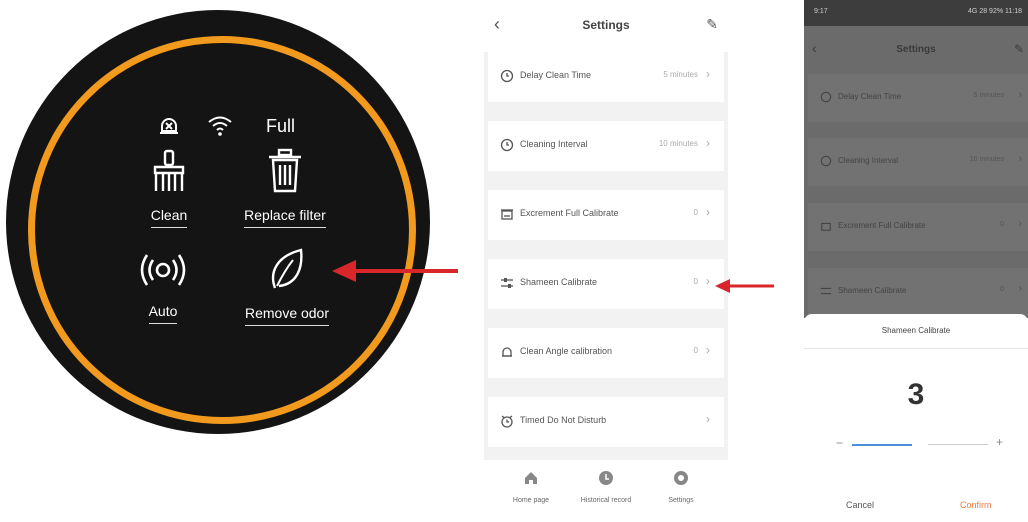 The height and width of the screenshot is (522, 1028). Describe the element at coordinates (507, 421) in the screenshot. I see `alarm-clock-icon` at that location.